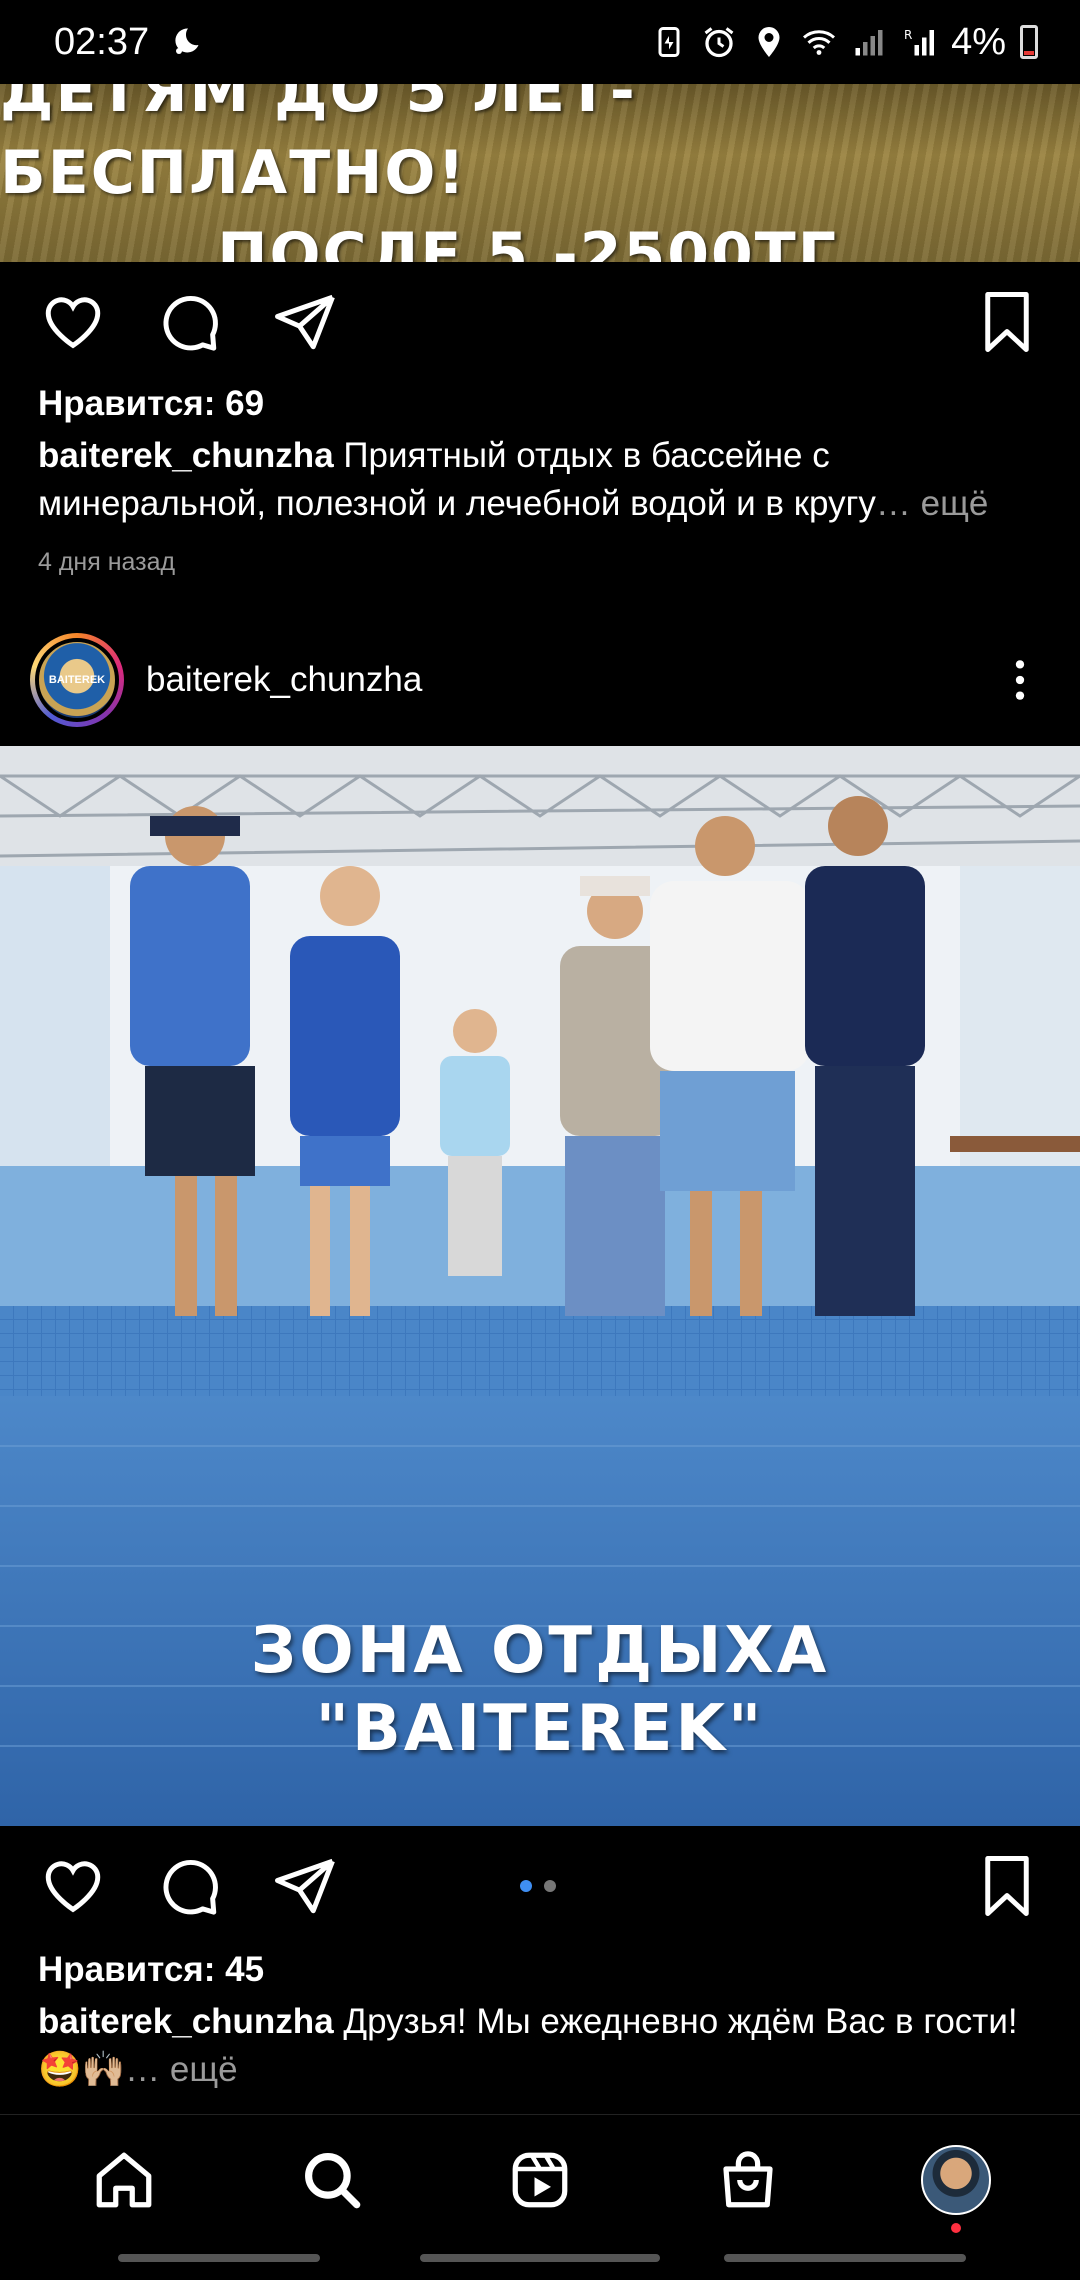  What do you see at coordinates (540, 680) in the screenshot?
I see `post-header: BAITEREK baiterek_chunzha` at bounding box center [540, 680].